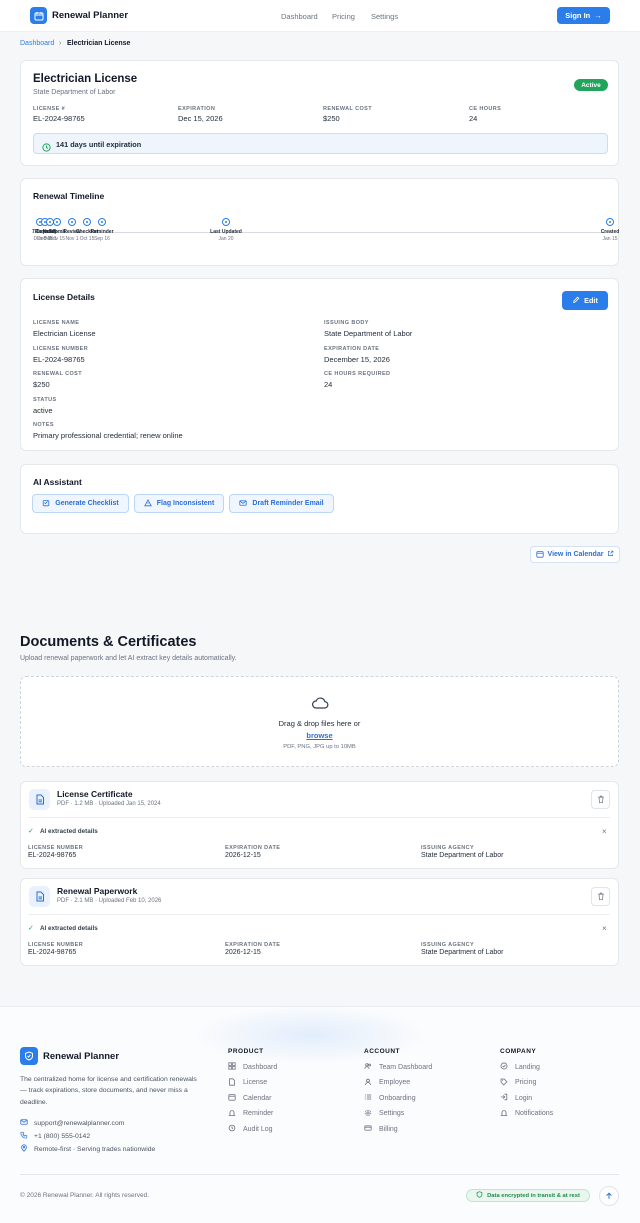 The width and height of the screenshot is (640, 1223). I want to click on footer-link-dashboard: Dashboard, so click(252, 1067).